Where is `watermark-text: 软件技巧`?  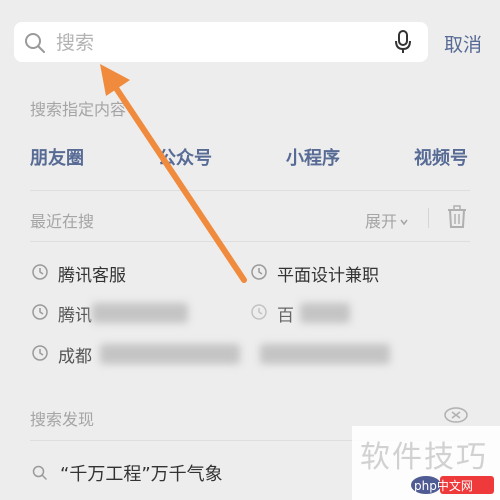
watermark-text: 软件技巧 is located at coordinates (424, 457).